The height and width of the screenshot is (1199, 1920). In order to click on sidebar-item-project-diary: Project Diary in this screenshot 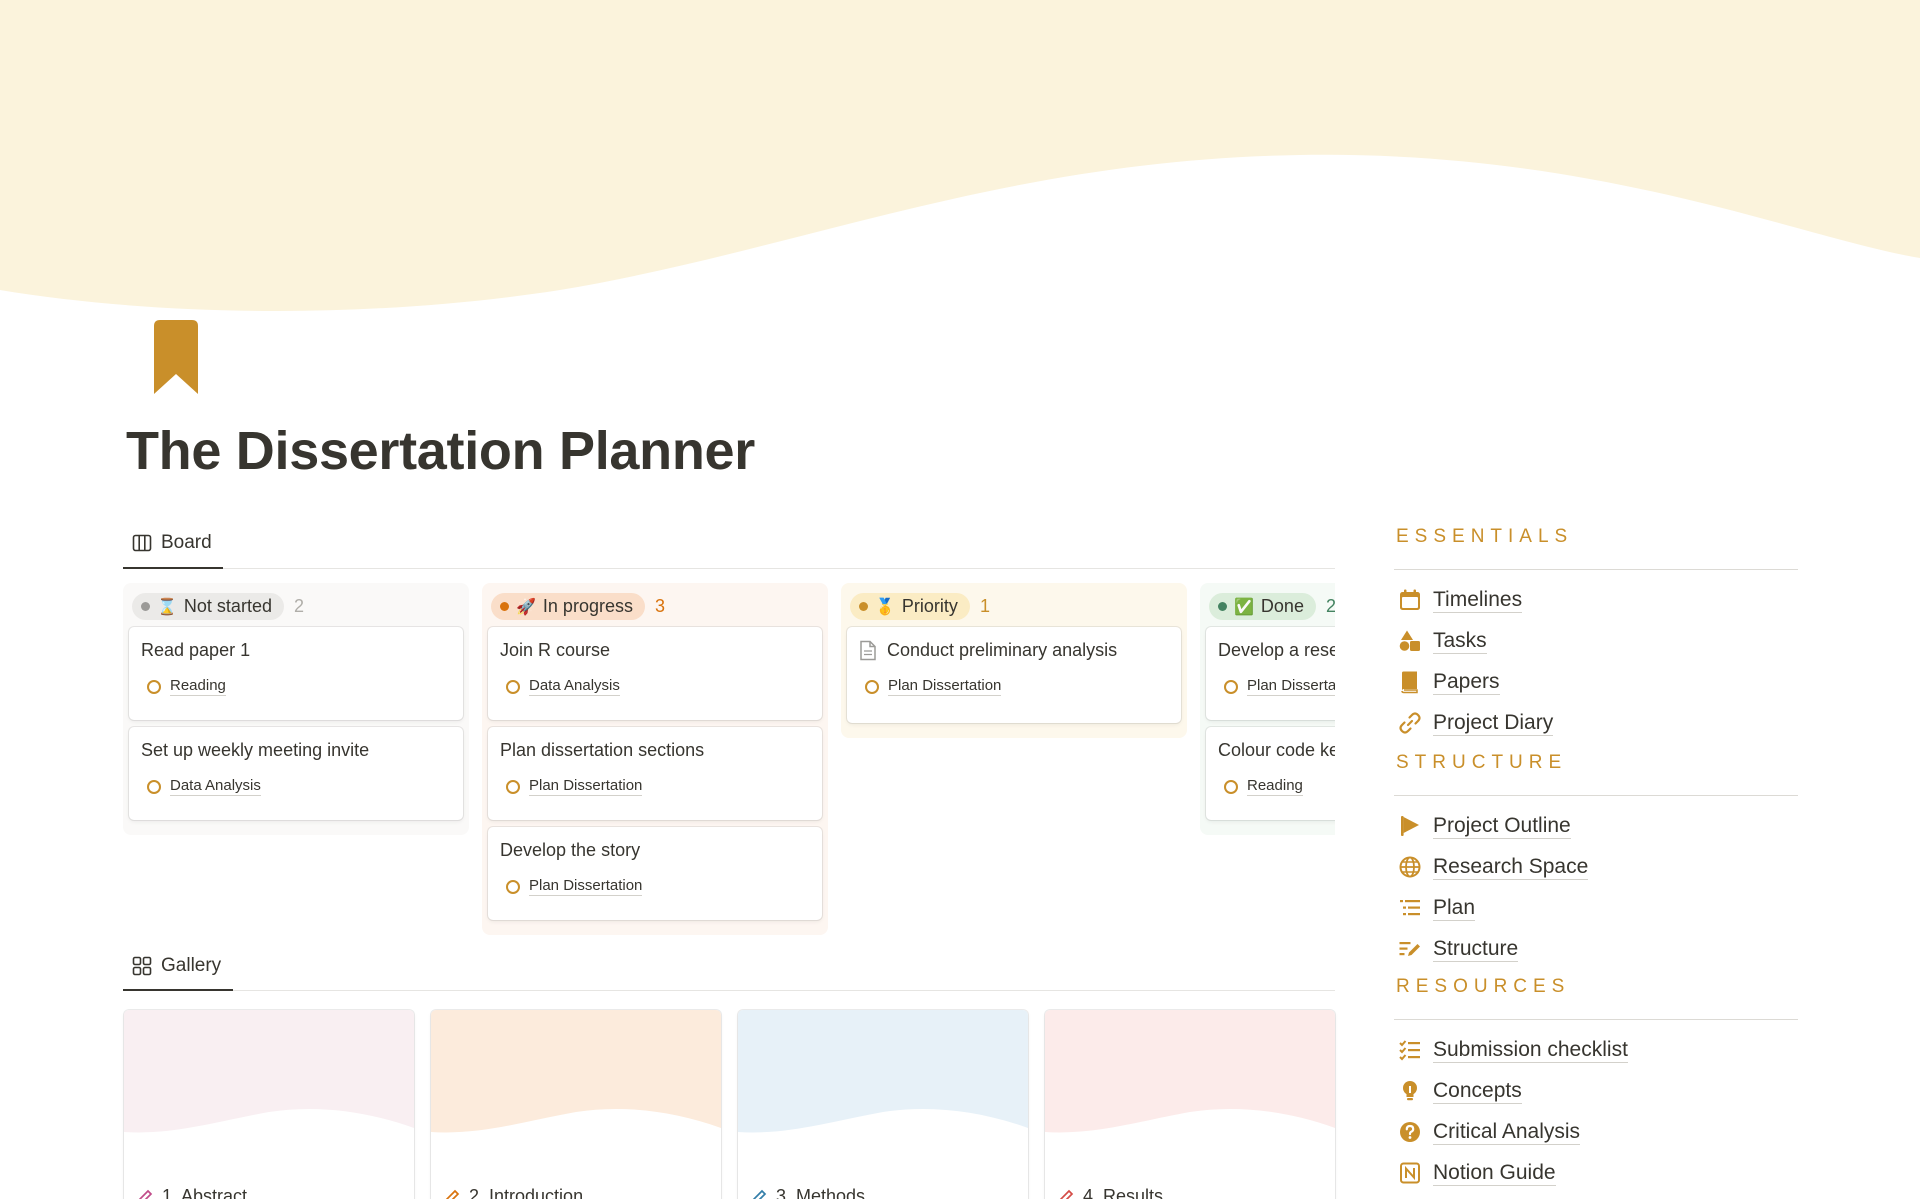, I will do `click(1476, 723)`.